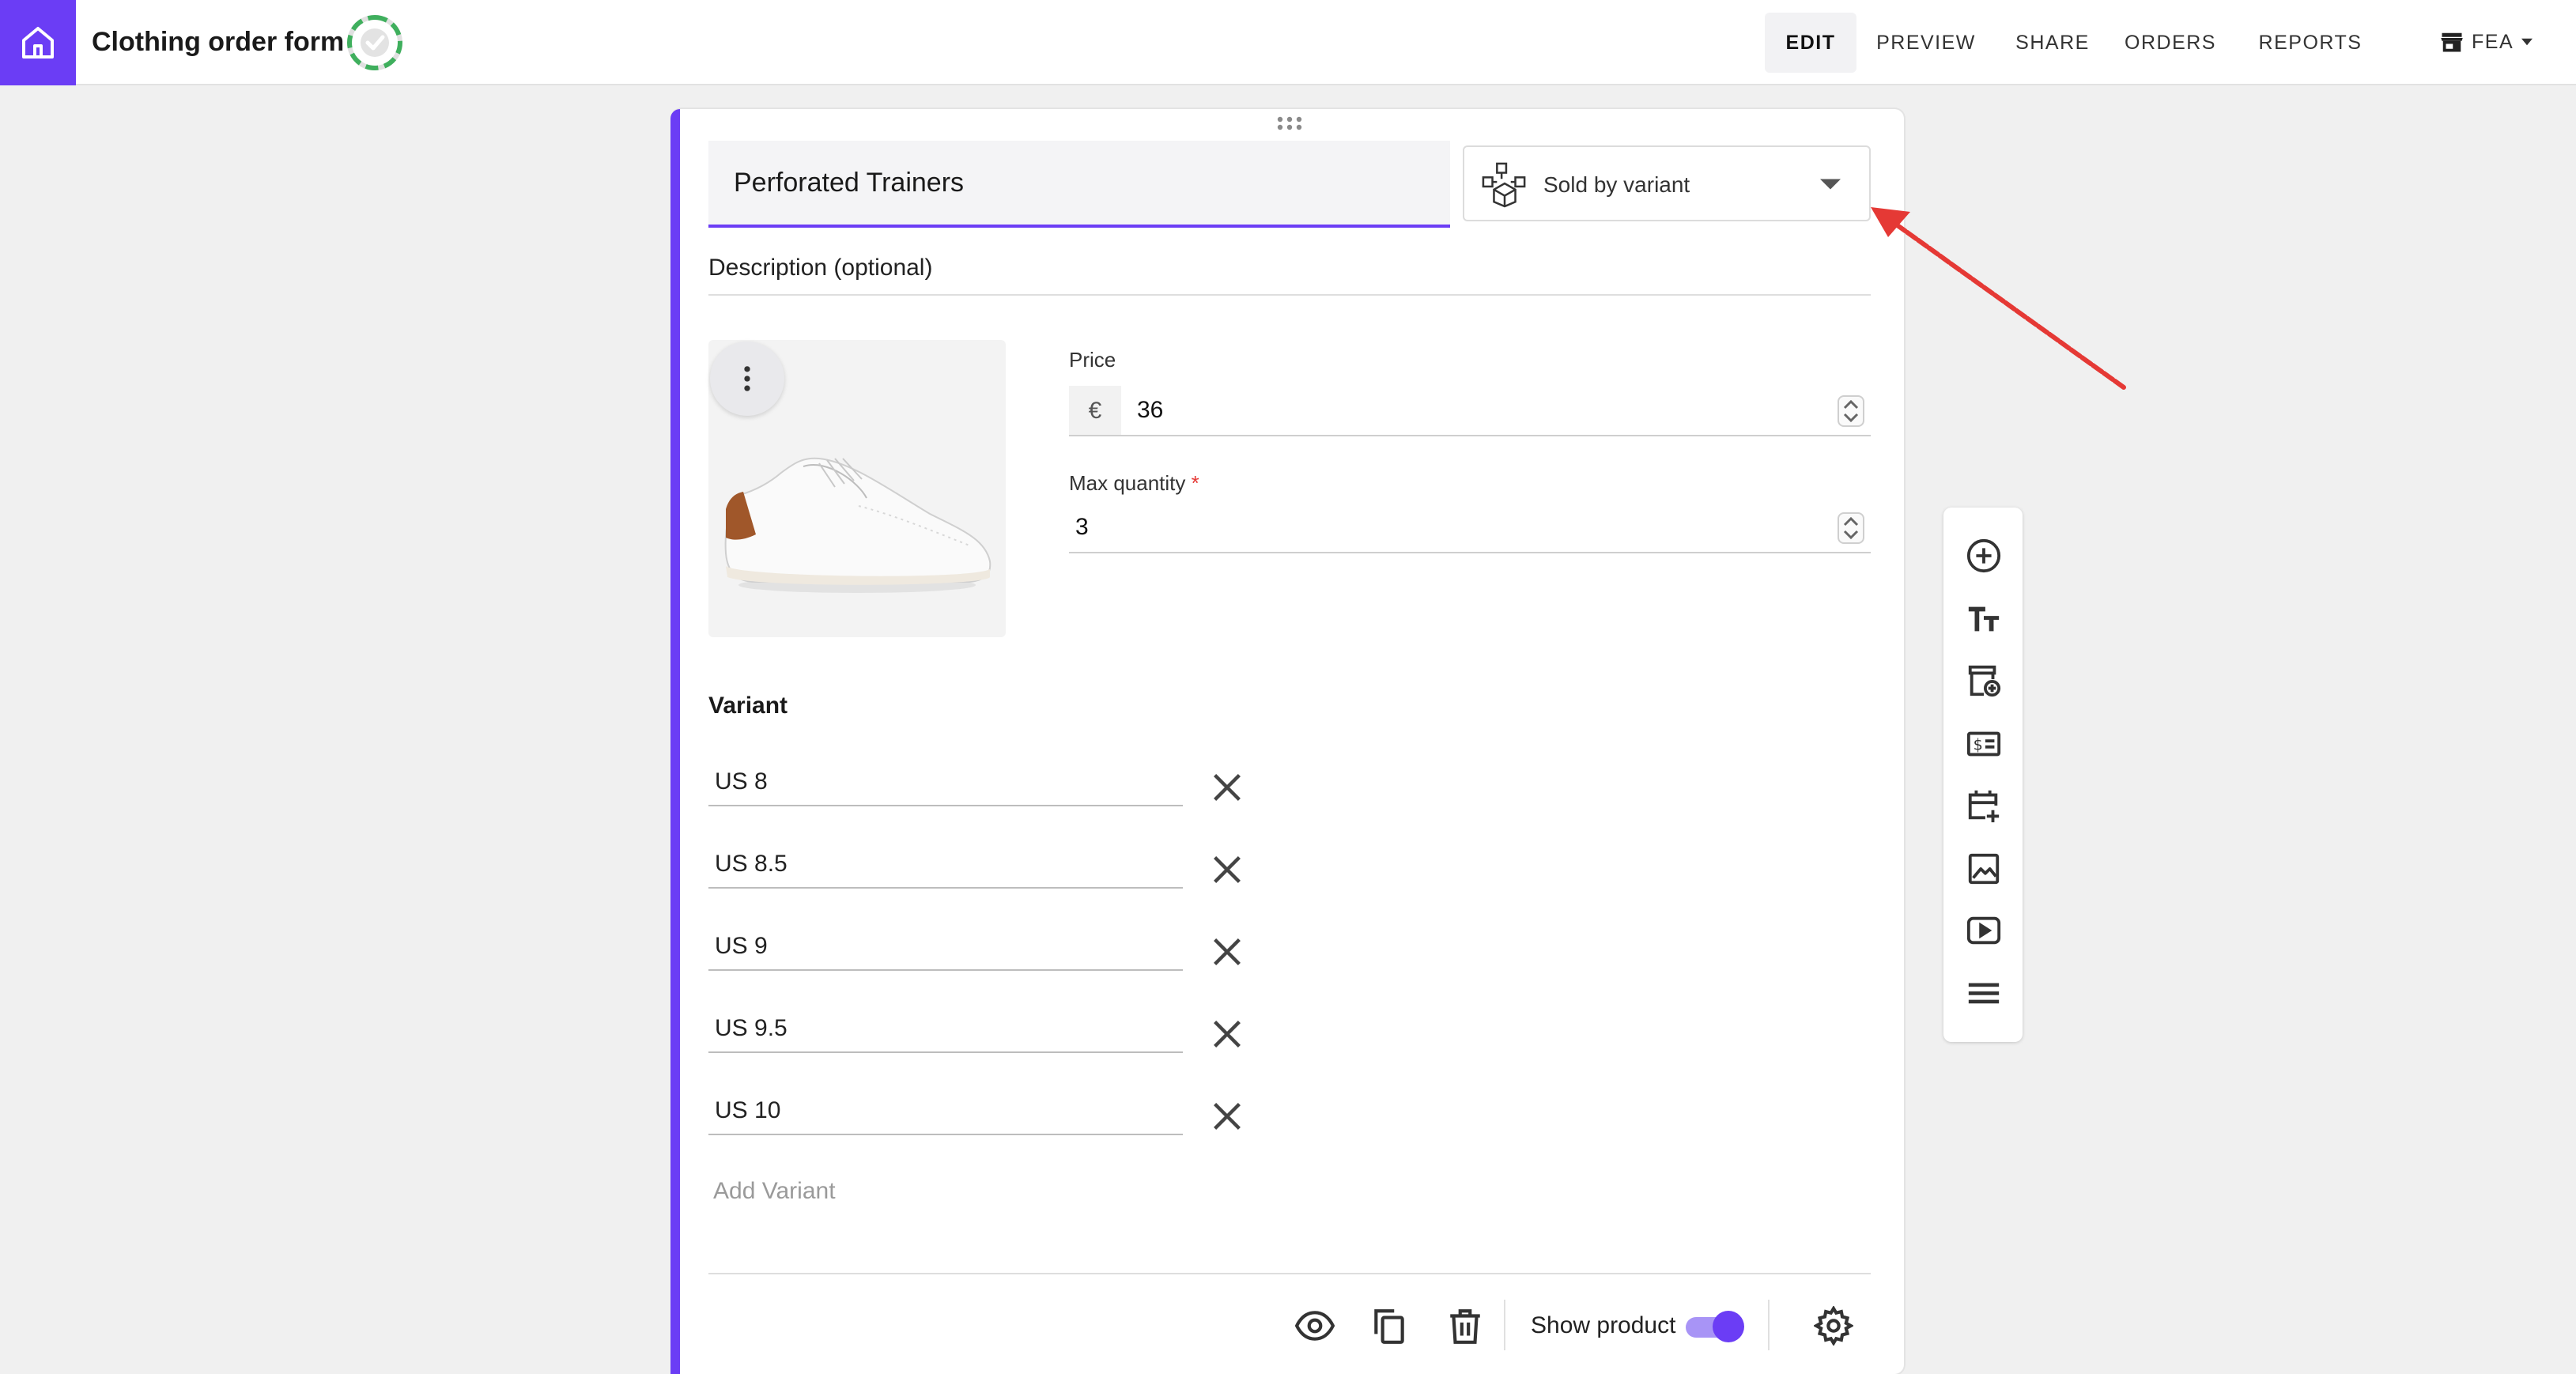  I want to click on image-icon, so click(1984, 869).